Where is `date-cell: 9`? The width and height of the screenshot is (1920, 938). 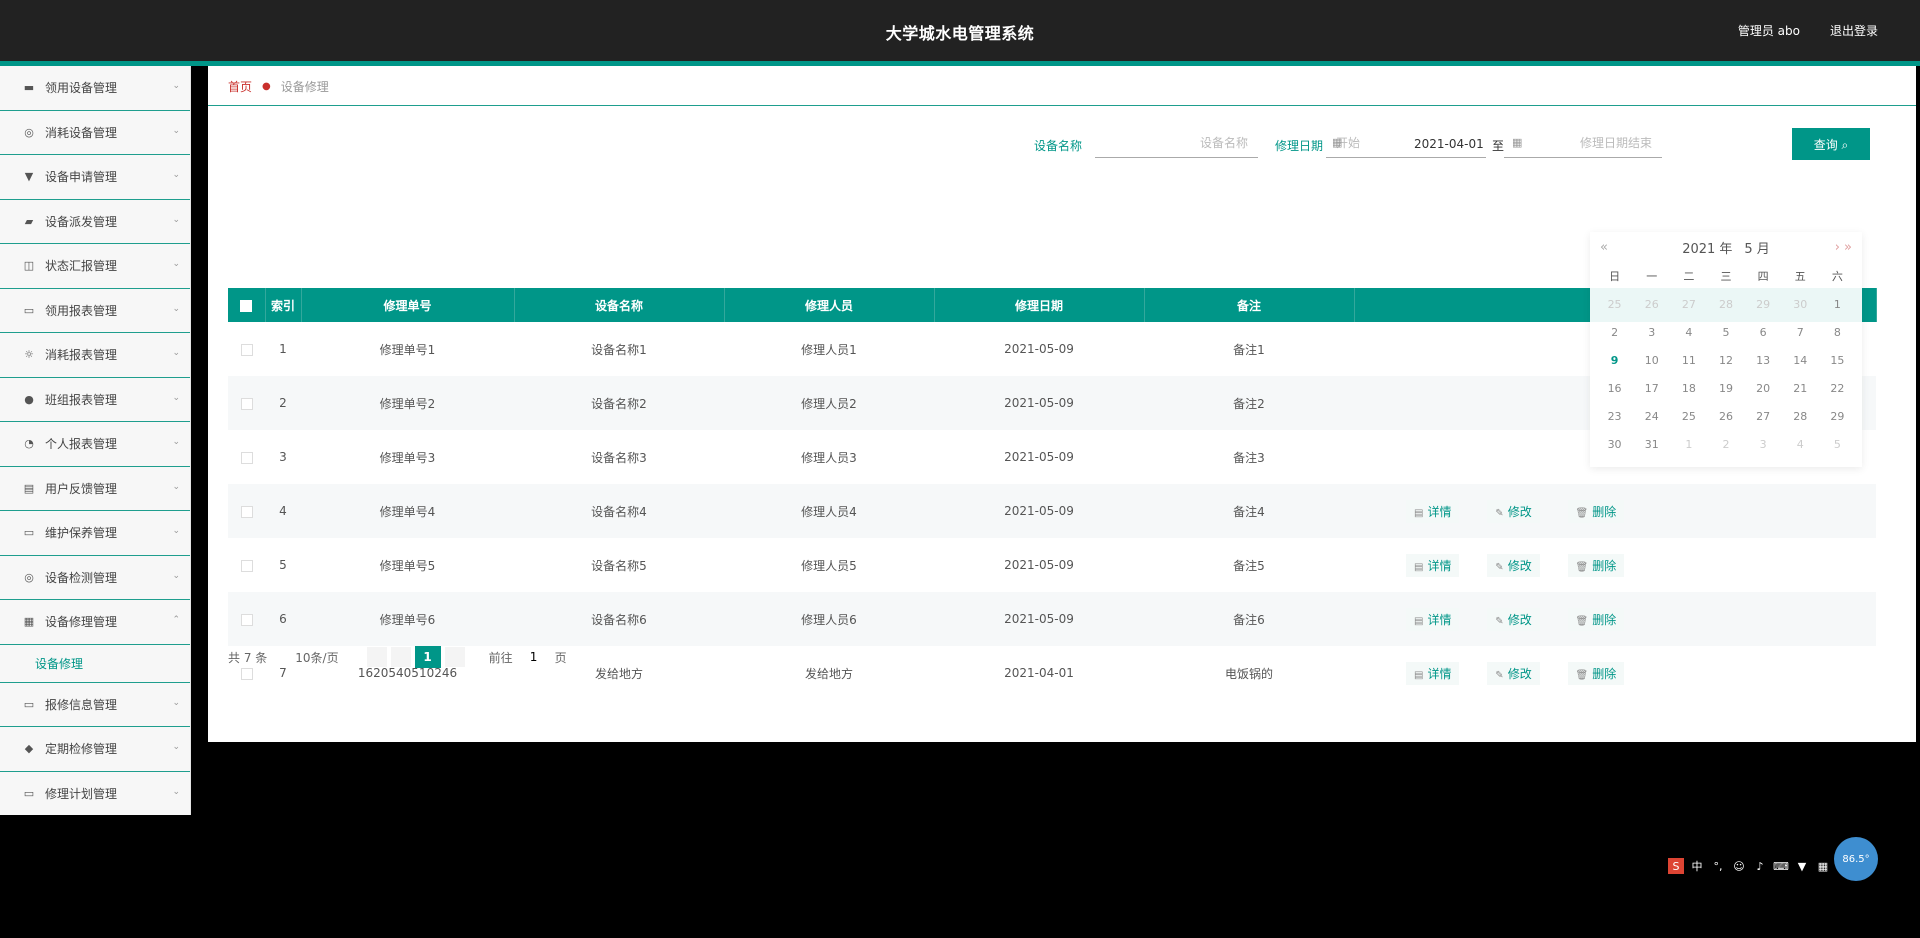 date-cell: 9 is located at coordinates (1614, 360).